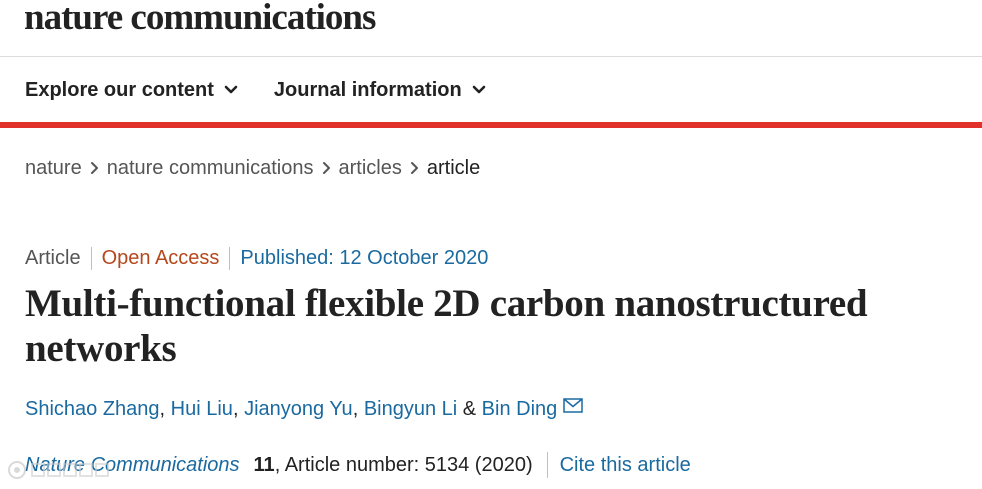 The image size is (982, 489). Describe the element at coordinates (200, 21) in the screenshot. I see `site-logo: nature communications` at that location.